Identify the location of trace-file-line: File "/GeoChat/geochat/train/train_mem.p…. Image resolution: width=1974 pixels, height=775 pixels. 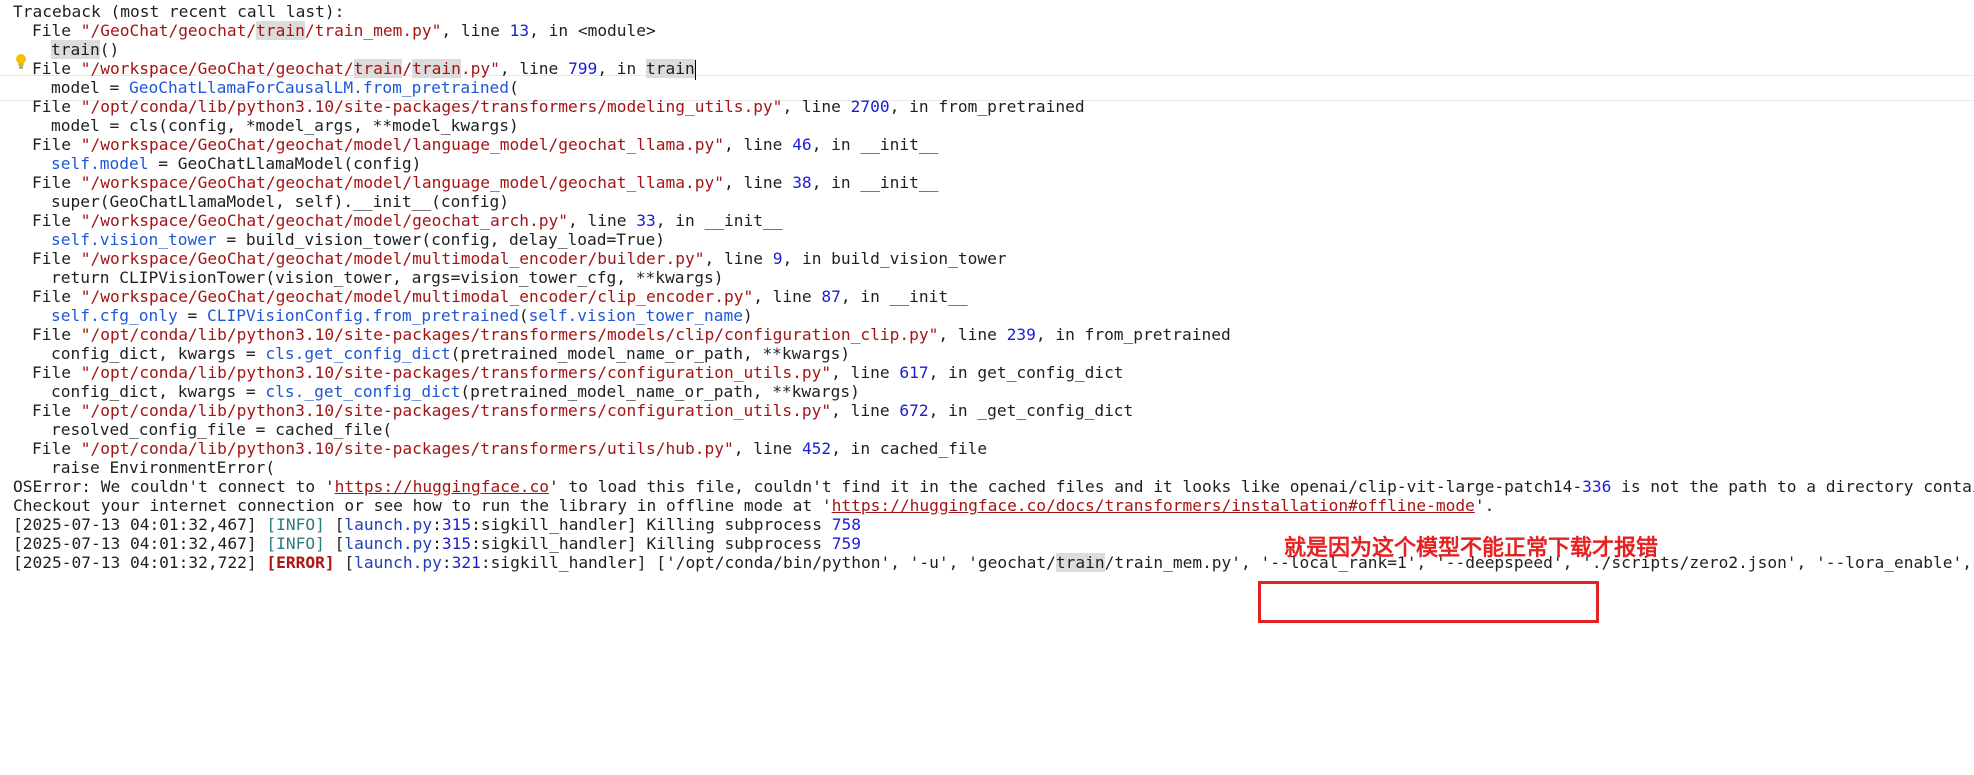
(344, 30).